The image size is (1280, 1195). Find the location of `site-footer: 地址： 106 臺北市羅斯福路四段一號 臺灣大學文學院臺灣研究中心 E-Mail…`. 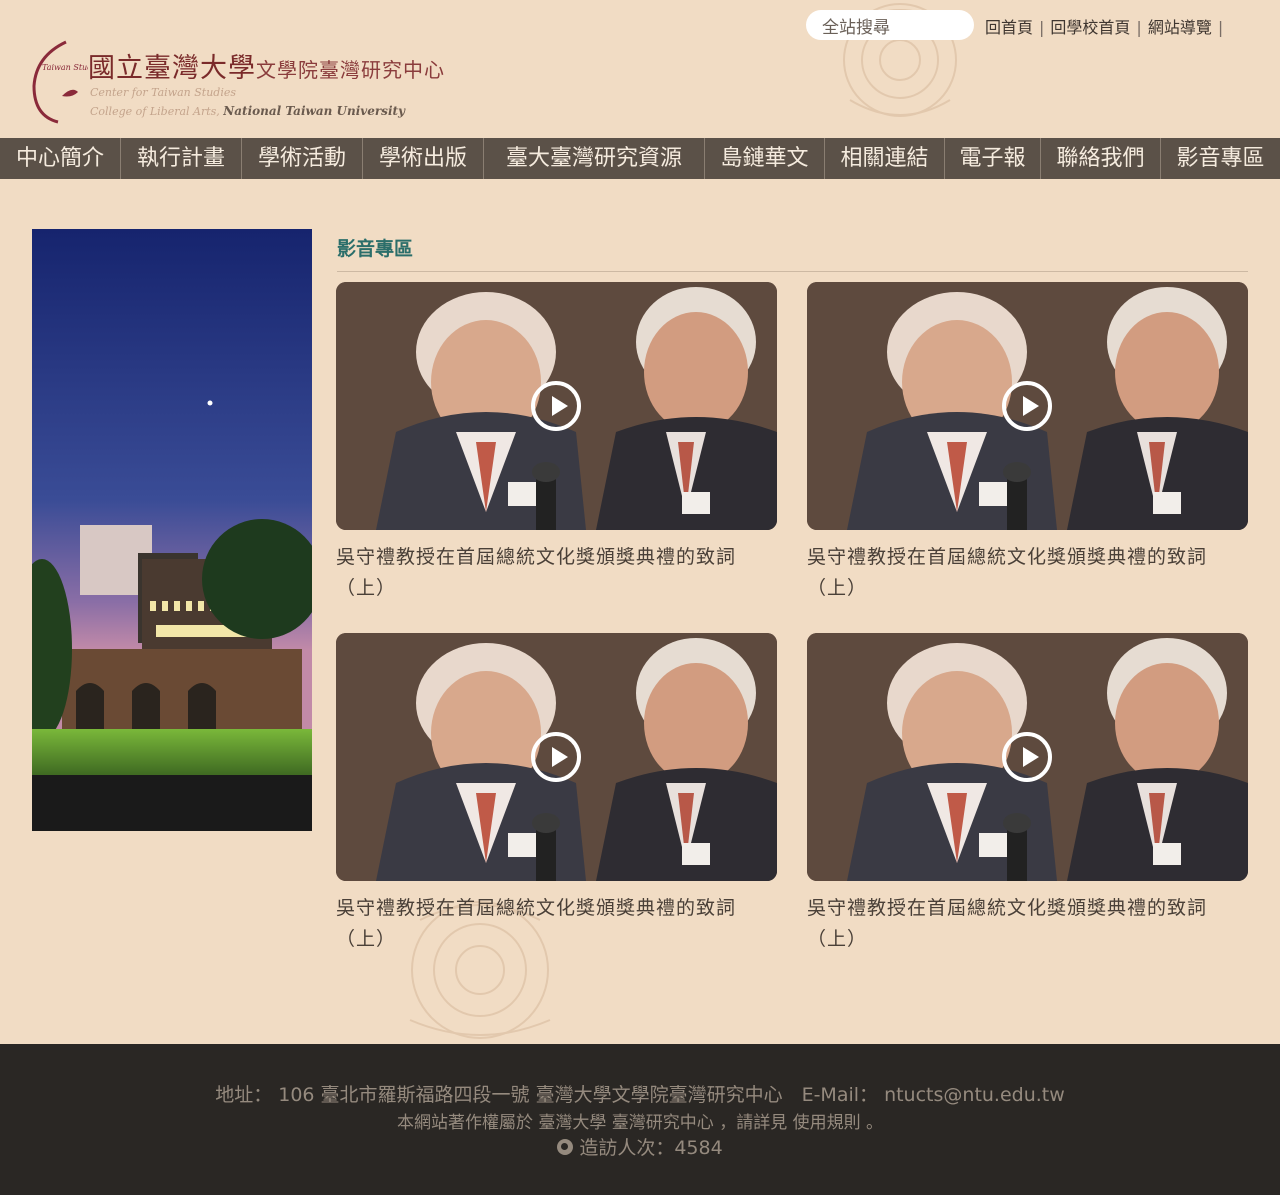

site-footer: 地址： 106 臺北市羅斯福路四段一號 臺灣大學文學院臺灣研究中心 E-Mail… is located at coordinates (640, 1119).